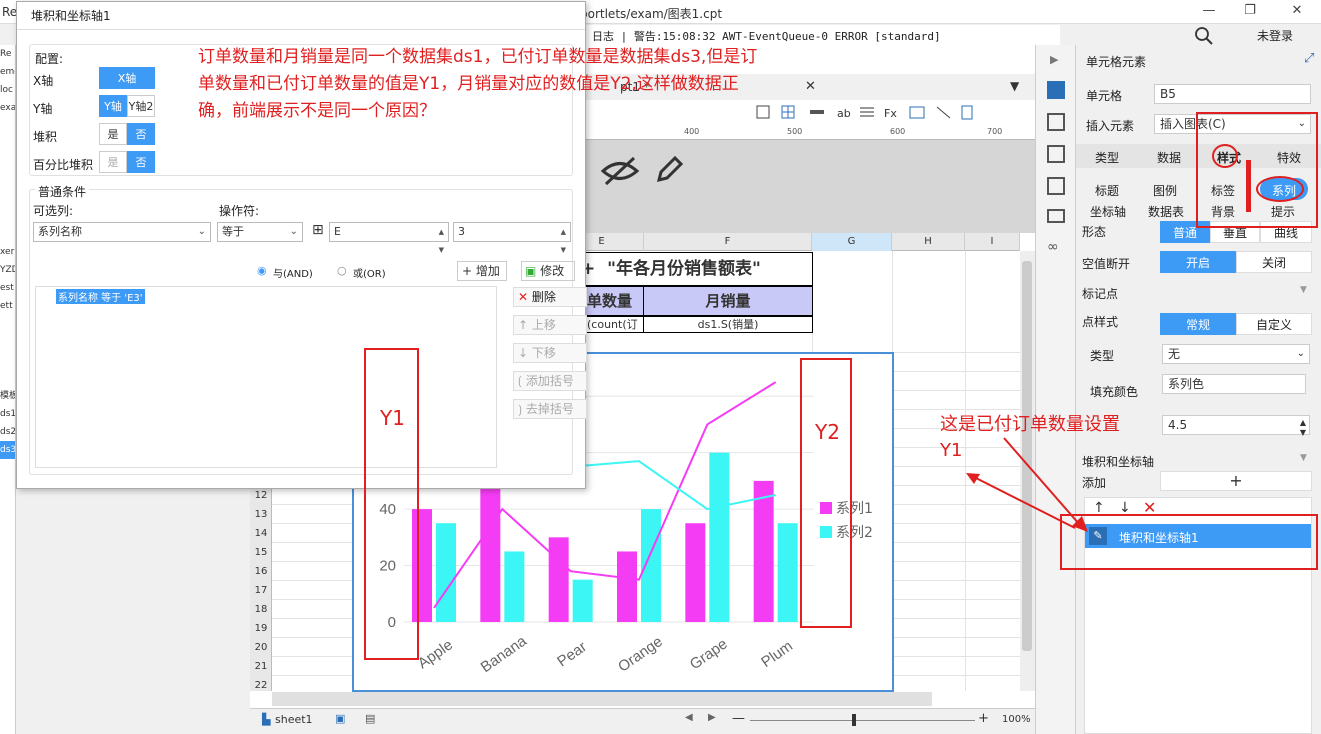  I want to click on row-num: 15, so click(261, 552).